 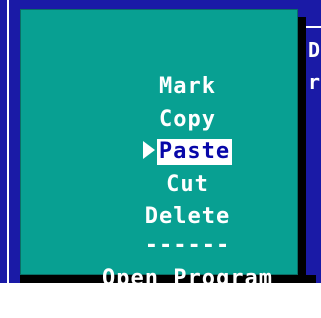 I want to click on background-text-1: D, so click(x=314, y=50).